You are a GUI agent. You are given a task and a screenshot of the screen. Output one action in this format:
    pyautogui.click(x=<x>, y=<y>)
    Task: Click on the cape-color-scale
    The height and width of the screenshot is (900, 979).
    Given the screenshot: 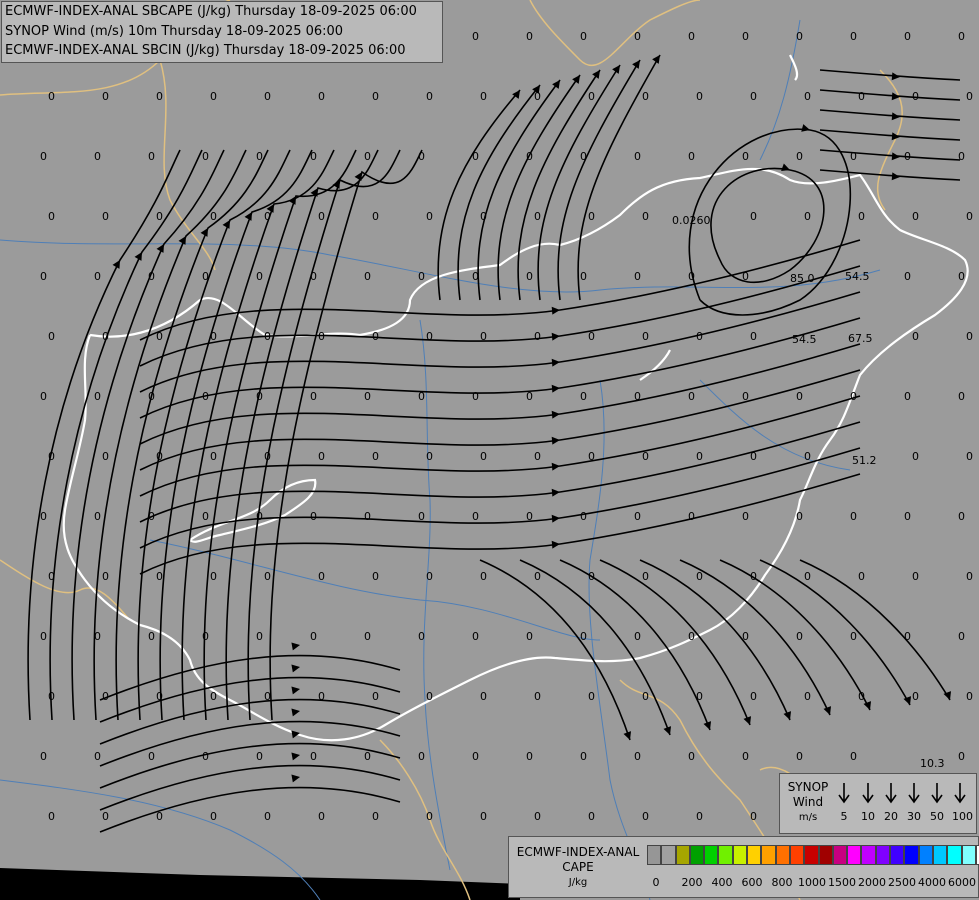 What is the action you would take?
    pyautogui.click(x=813, y=855)
    